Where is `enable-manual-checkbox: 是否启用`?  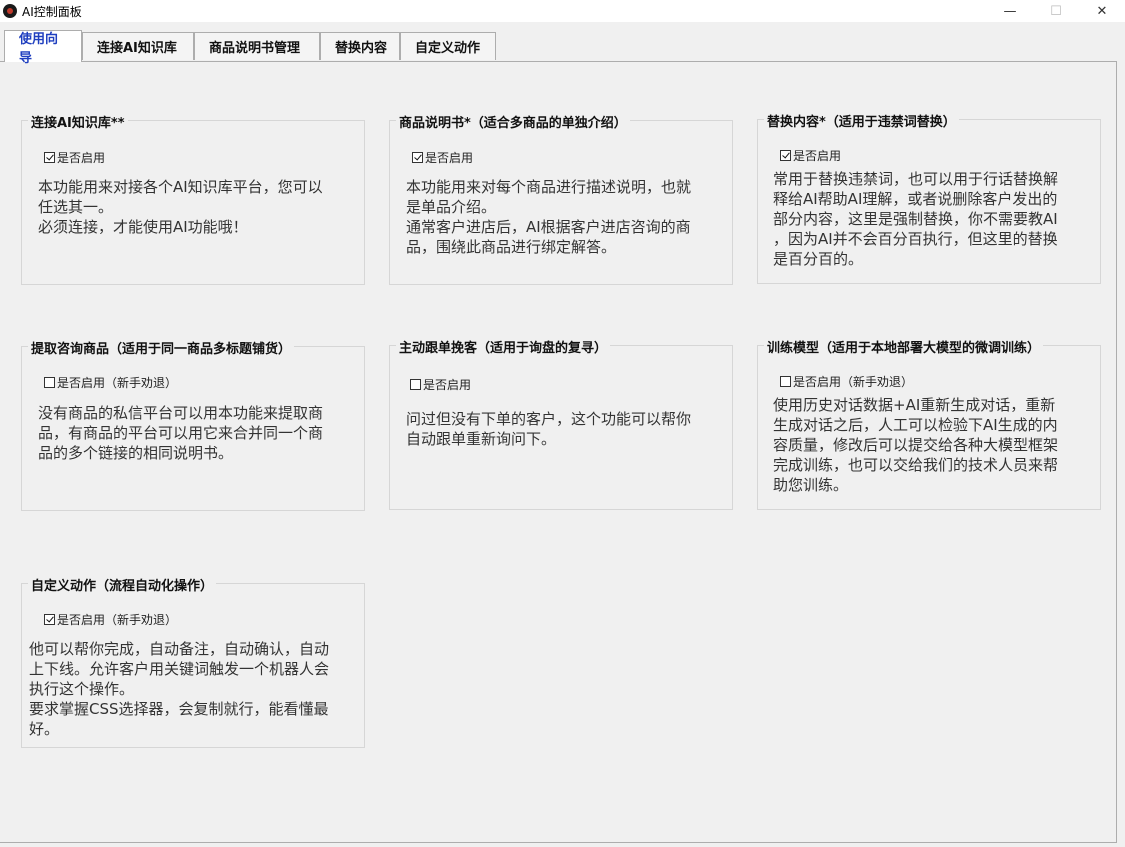 enable-manual-checkbox: 是否启用 is located at coordinates (442, 157).